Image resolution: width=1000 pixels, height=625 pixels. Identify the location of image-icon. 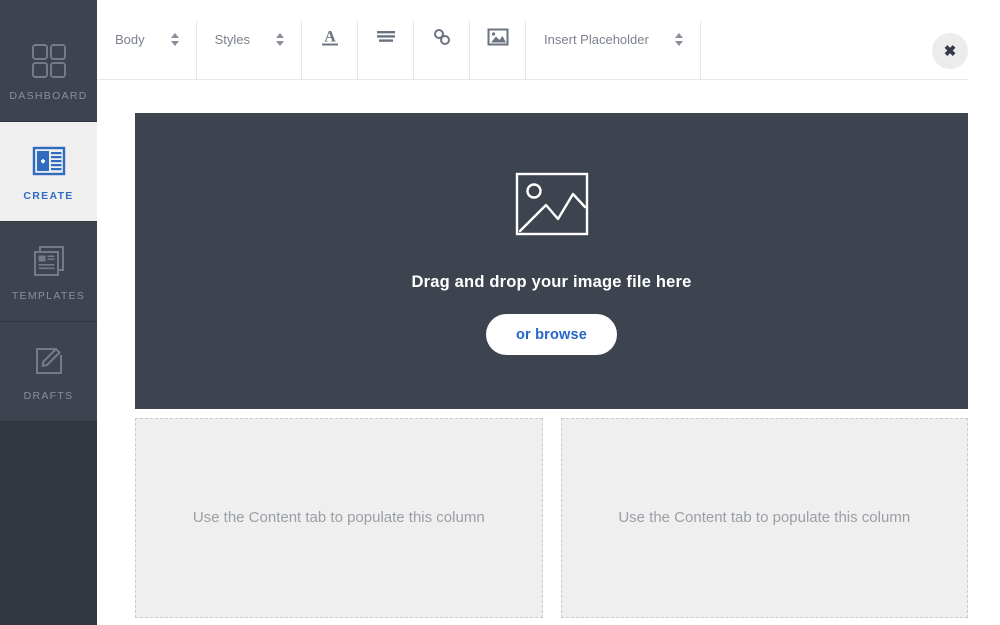
(498, 39).